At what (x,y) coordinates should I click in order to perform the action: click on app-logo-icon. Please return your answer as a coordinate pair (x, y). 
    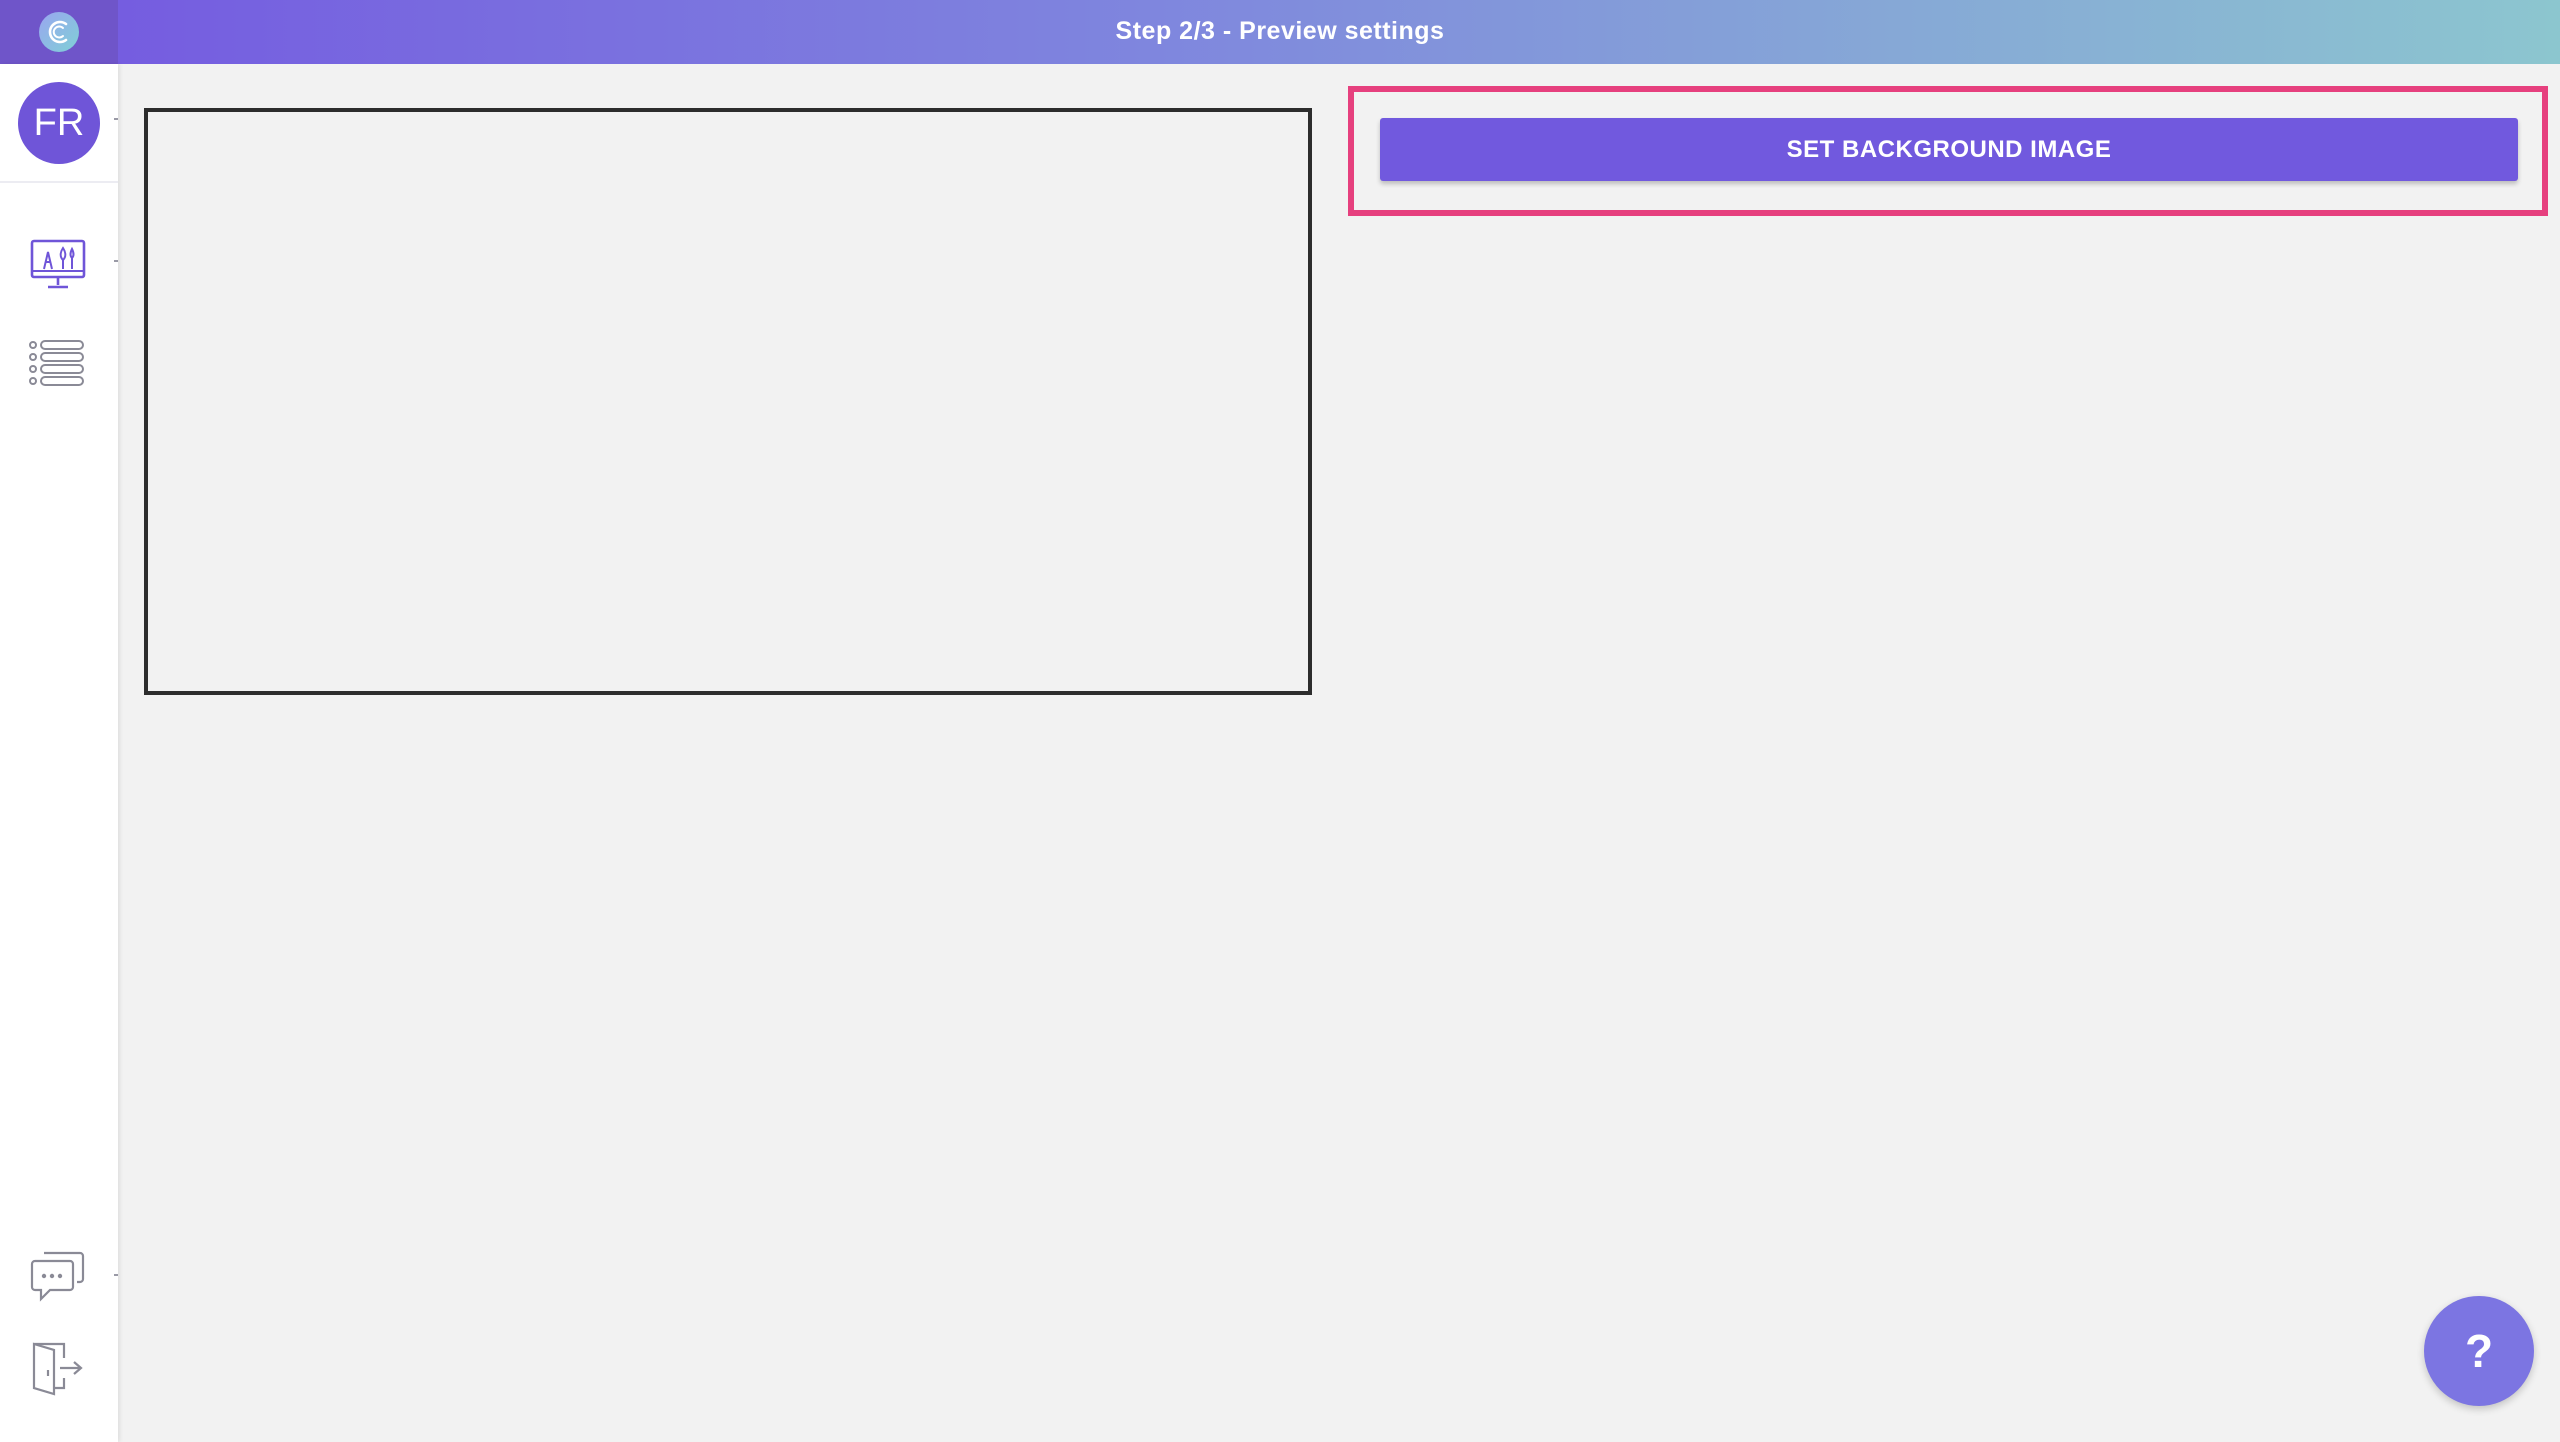
    Looking at the image, I should click on (59, 32).